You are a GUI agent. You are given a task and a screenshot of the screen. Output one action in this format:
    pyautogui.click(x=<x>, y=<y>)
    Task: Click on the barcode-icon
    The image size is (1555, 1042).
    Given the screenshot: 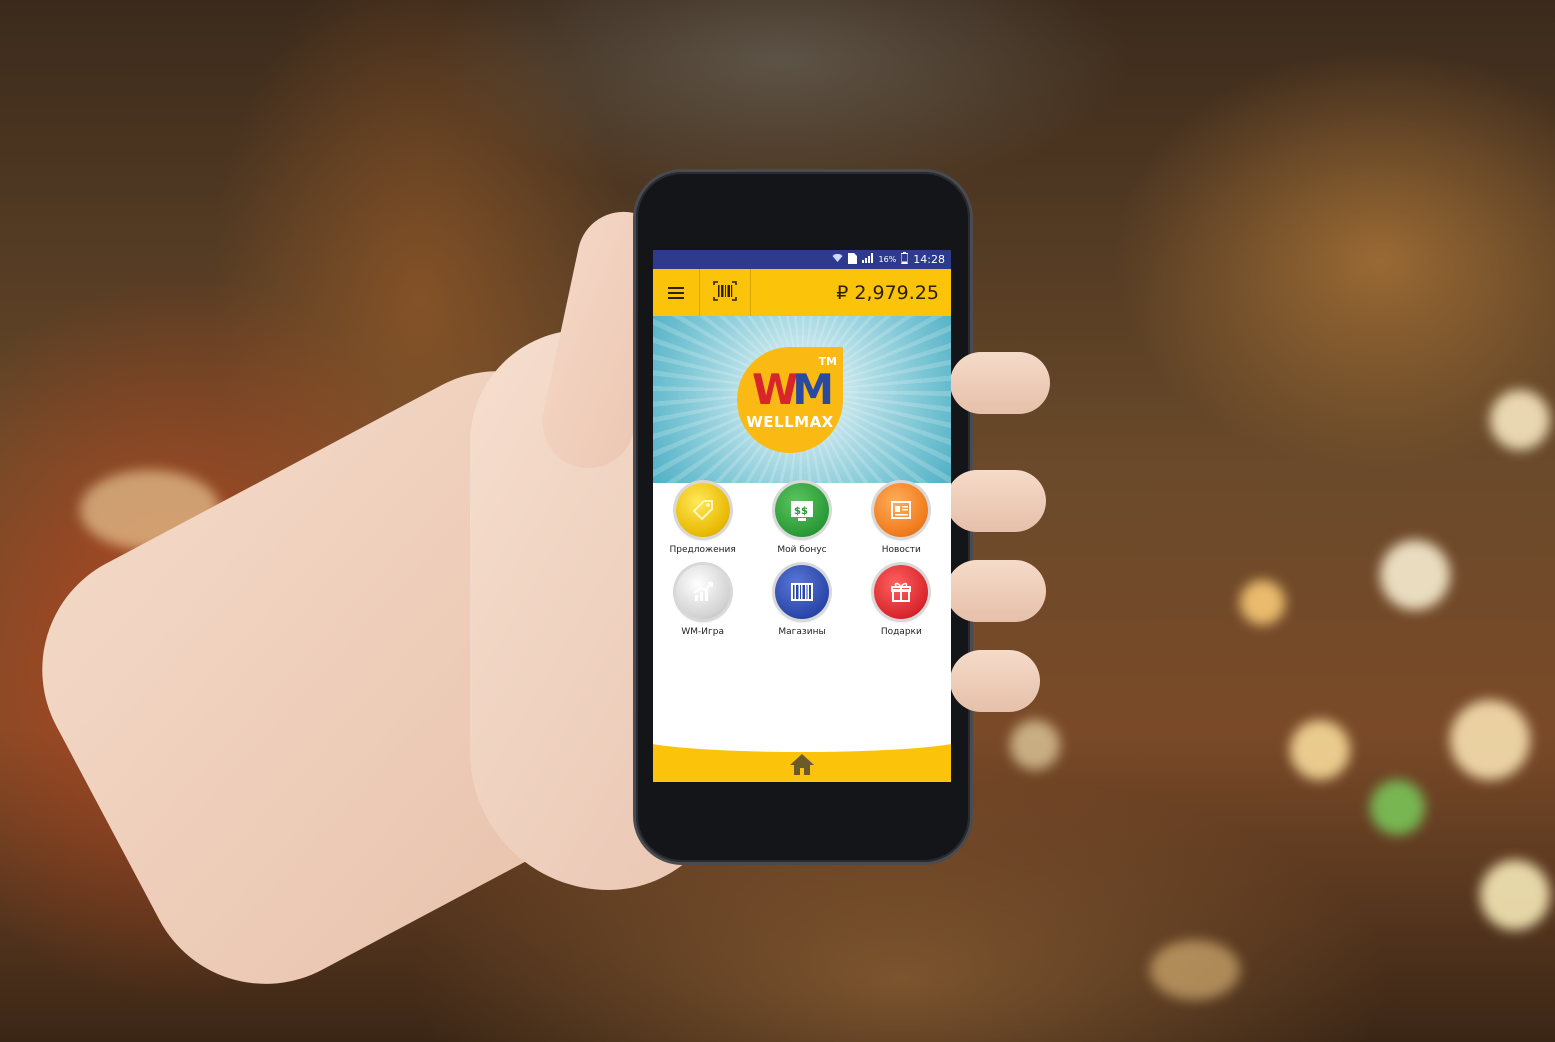 What is the action you would take?
    pyautogui.click(x=801, y=592)
    